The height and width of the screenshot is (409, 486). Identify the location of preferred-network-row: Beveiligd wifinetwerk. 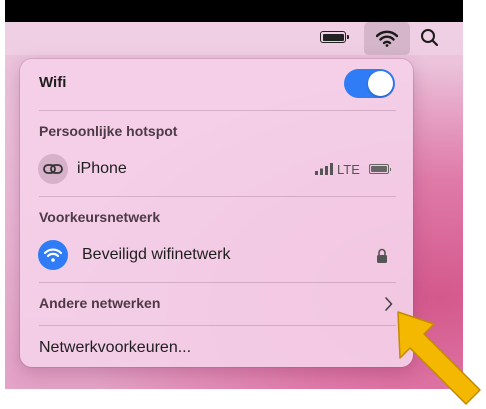
(216, 256).